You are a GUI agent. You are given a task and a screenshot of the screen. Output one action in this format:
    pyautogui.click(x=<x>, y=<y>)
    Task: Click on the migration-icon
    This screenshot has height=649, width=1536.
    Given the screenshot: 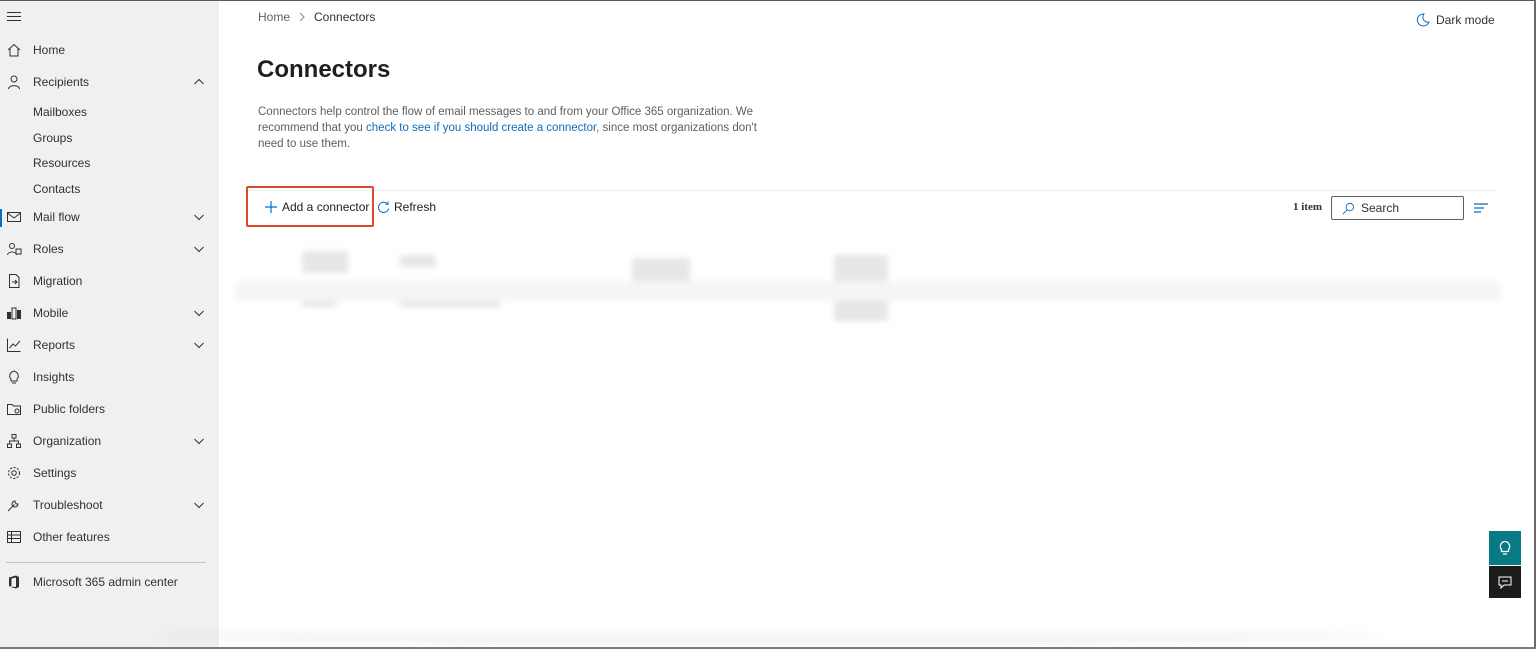 What is the action you would take?
    pyautogui.click(x=14, y=281)
    